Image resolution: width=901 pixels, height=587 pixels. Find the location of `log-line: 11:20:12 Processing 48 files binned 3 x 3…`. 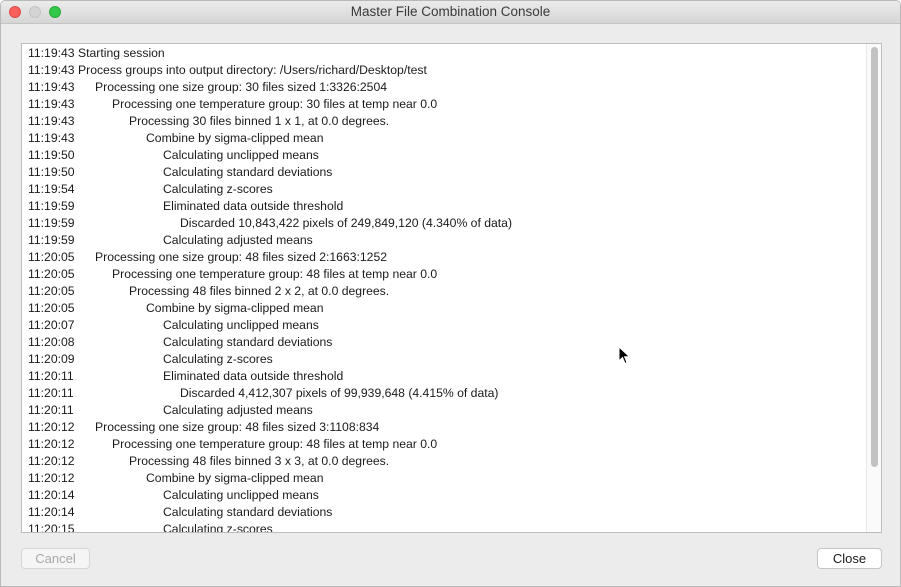

log-line: 11:20:12 Processing 48 files binned 3 x 3… is located at coordinates (445, 461).